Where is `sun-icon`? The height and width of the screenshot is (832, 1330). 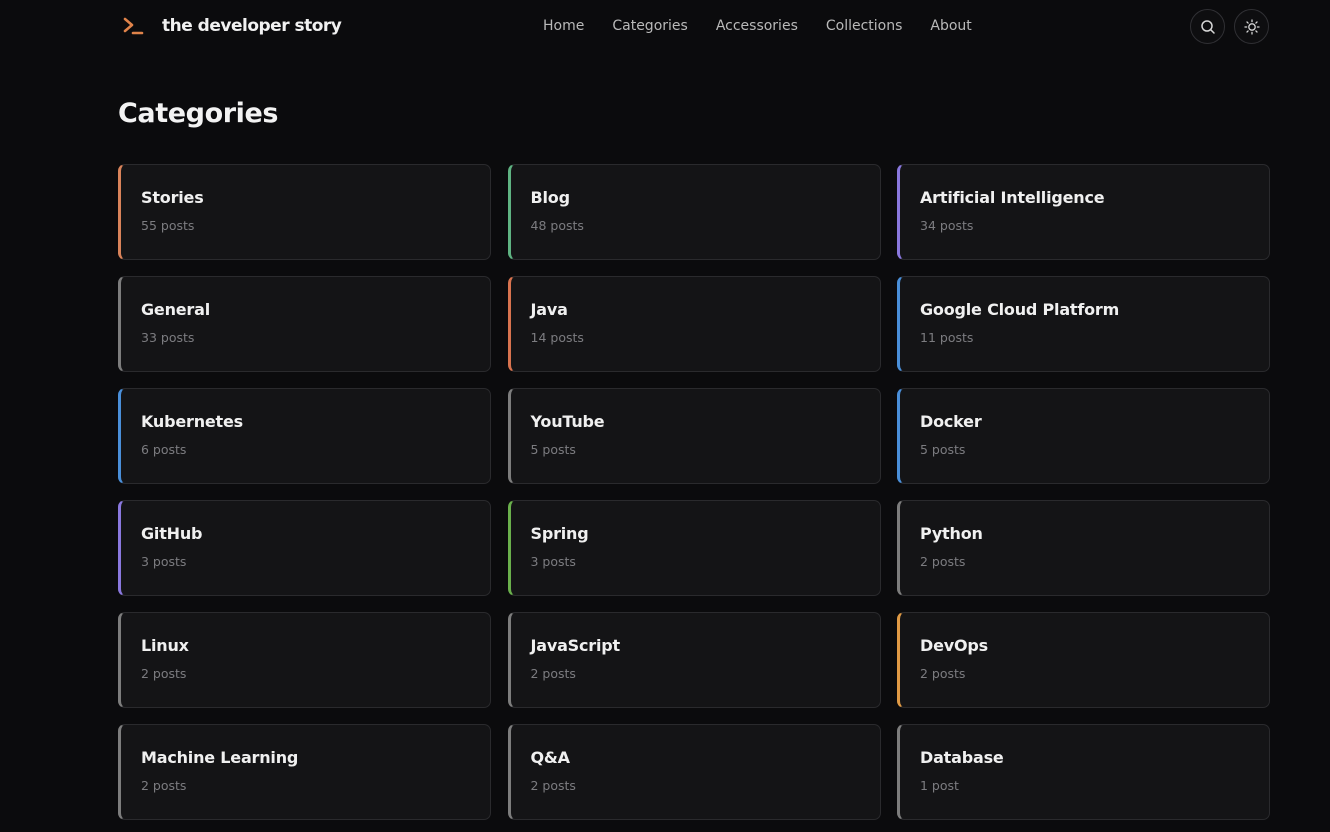 sun-icon is located at coordinates (1251, 26).